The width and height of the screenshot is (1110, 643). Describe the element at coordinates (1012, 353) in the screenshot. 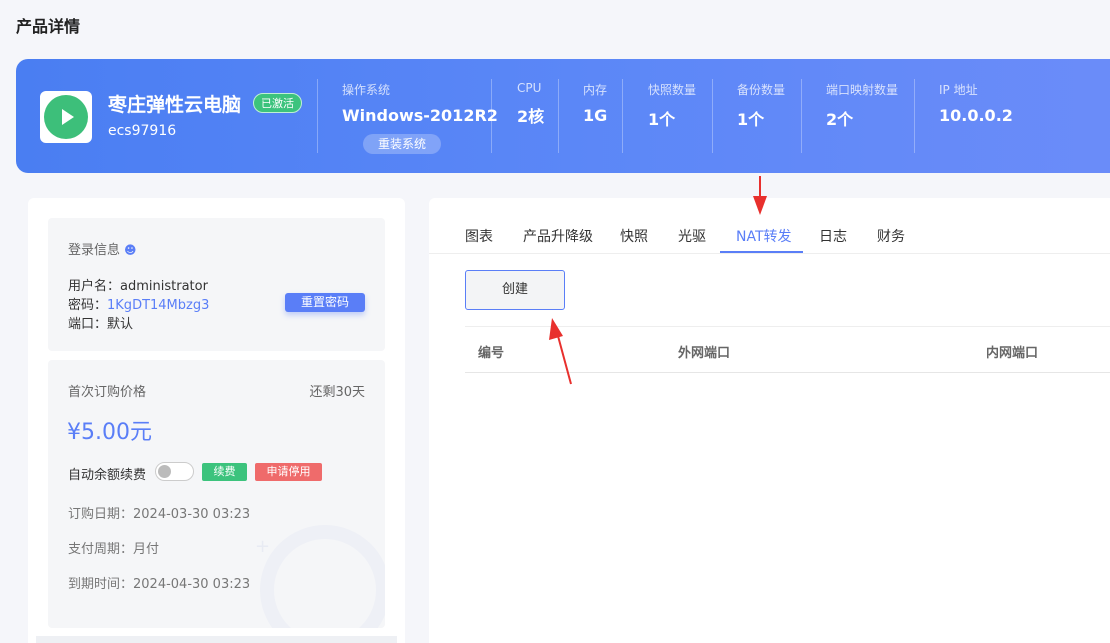

I see `column-internal-port: 内网端口` at that location.